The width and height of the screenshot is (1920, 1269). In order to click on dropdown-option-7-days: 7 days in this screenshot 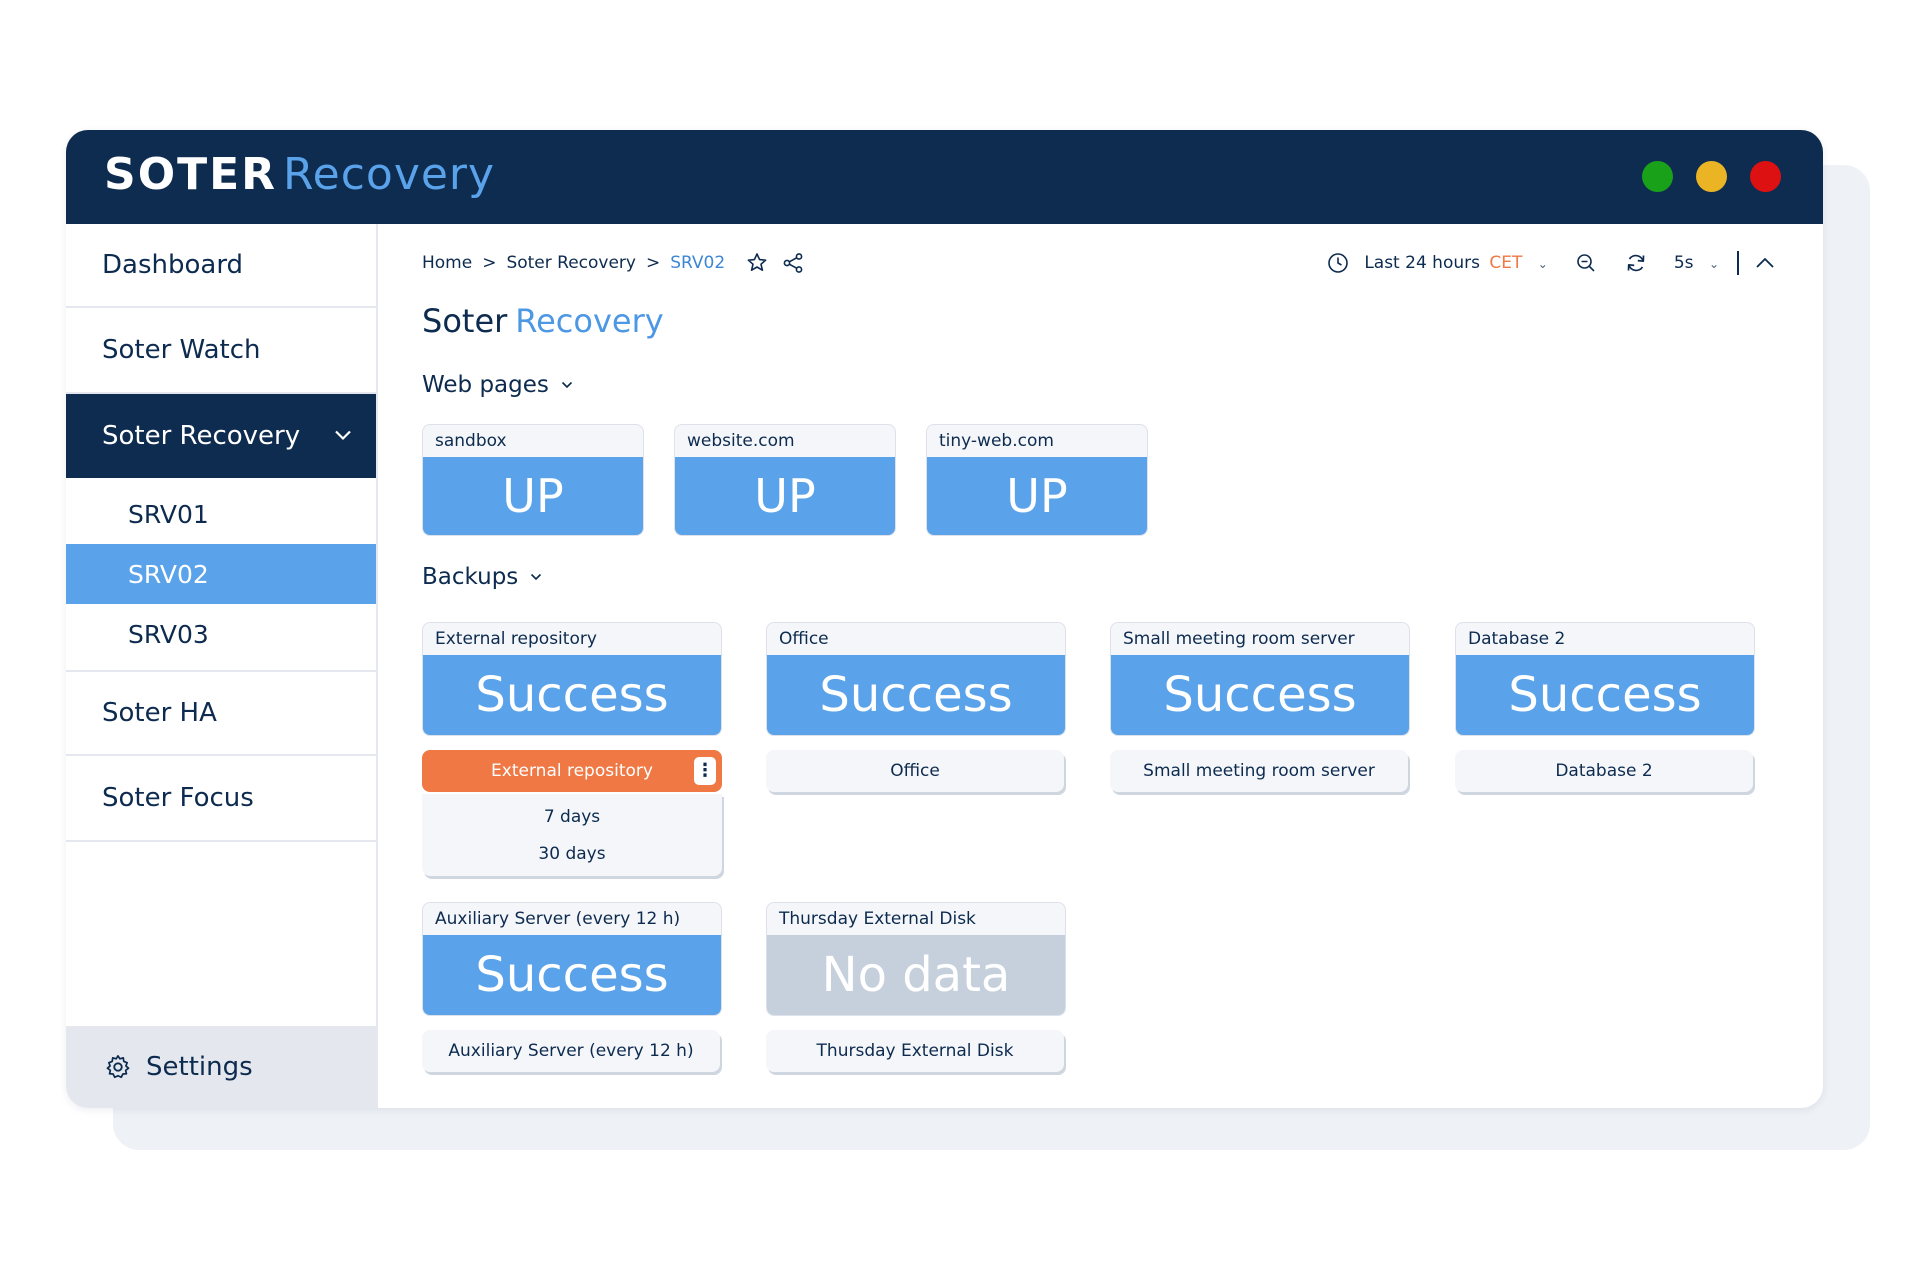, I will do `click(572, 816)`.